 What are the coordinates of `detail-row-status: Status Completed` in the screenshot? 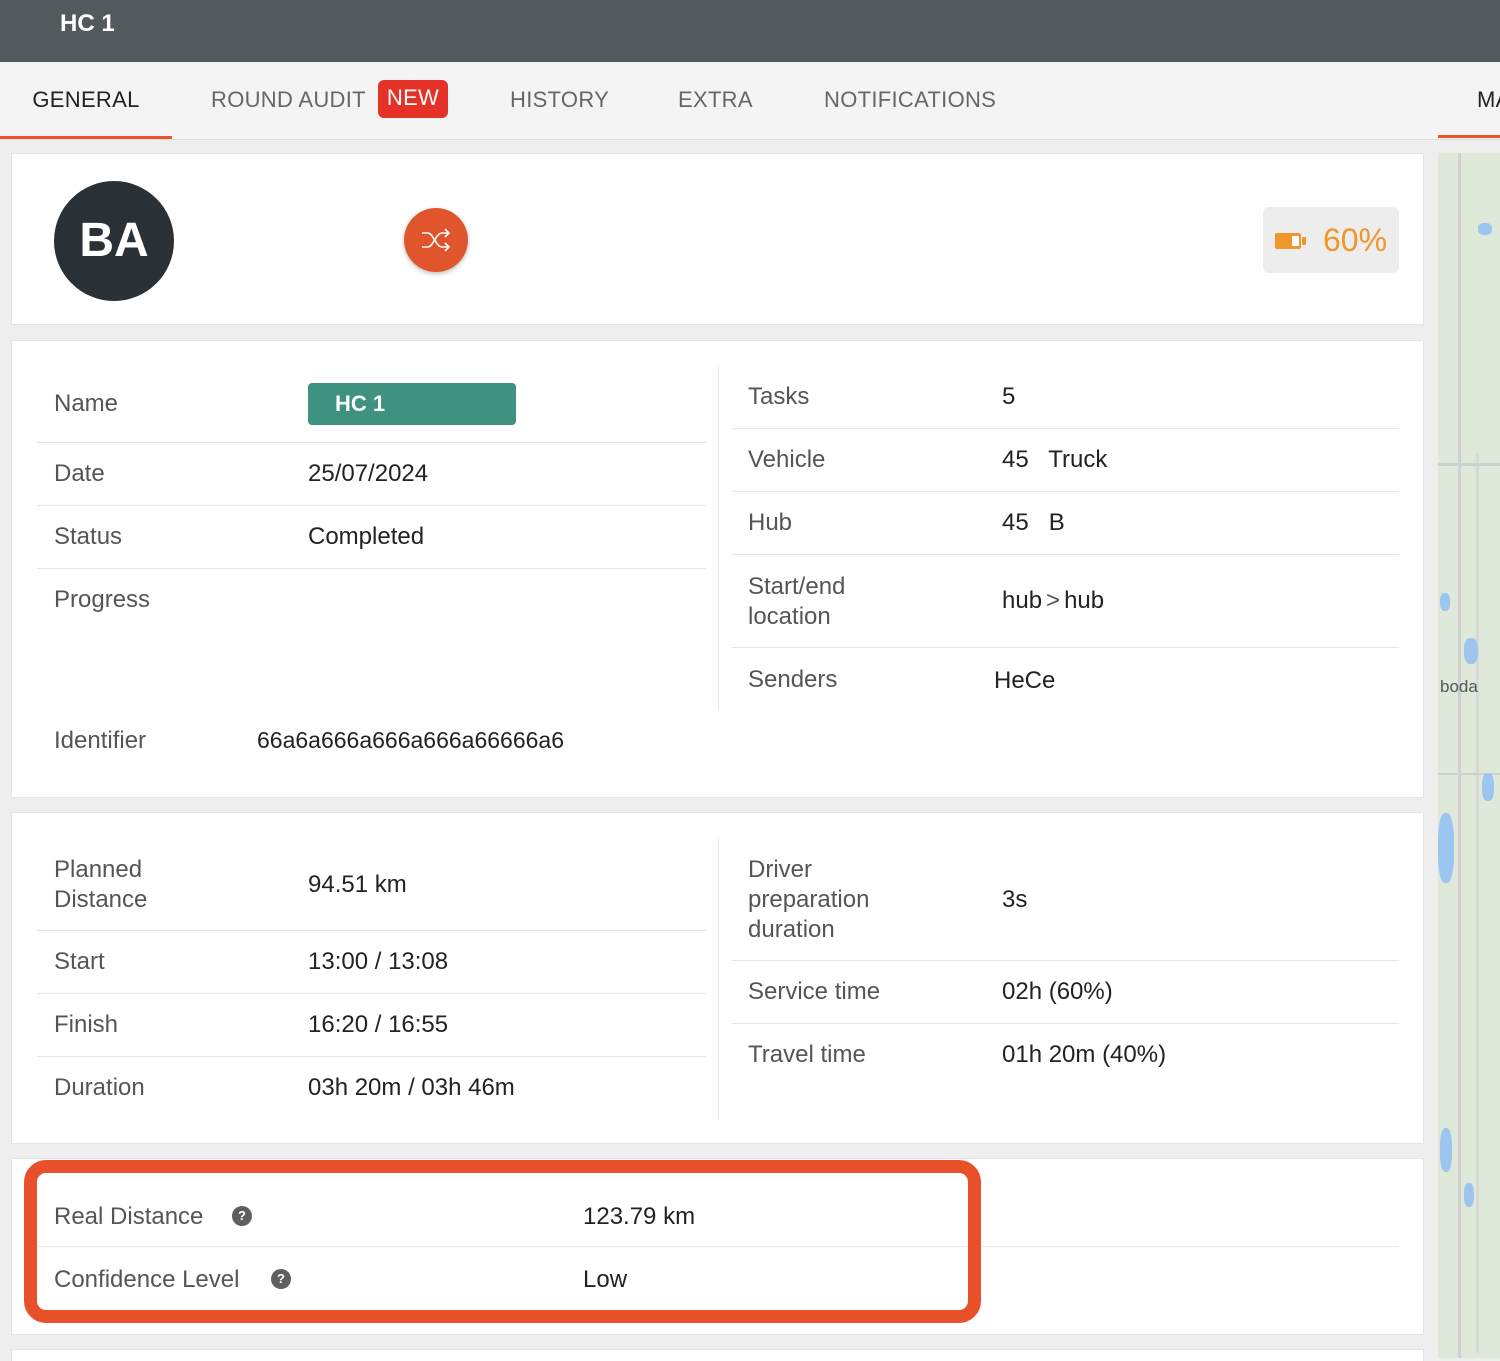 It's located at (371, 537).